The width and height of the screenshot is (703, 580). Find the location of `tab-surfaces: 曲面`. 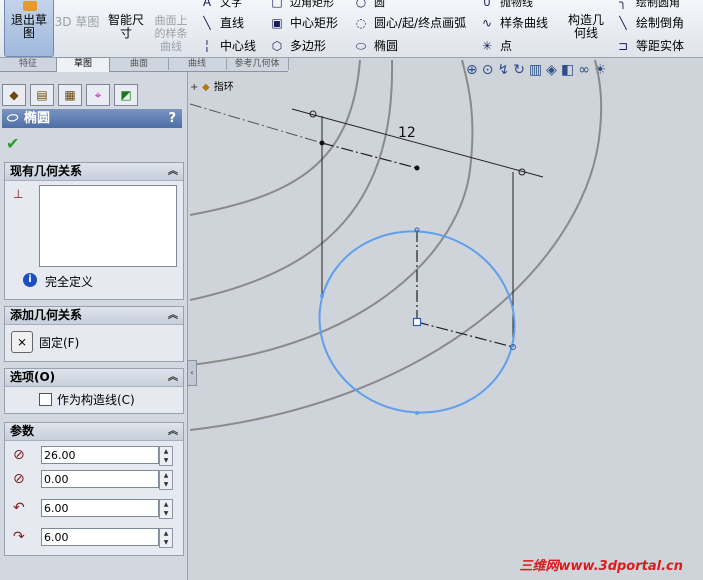

tab-surfaces: 曲面 is located at coordinates (139, 64).